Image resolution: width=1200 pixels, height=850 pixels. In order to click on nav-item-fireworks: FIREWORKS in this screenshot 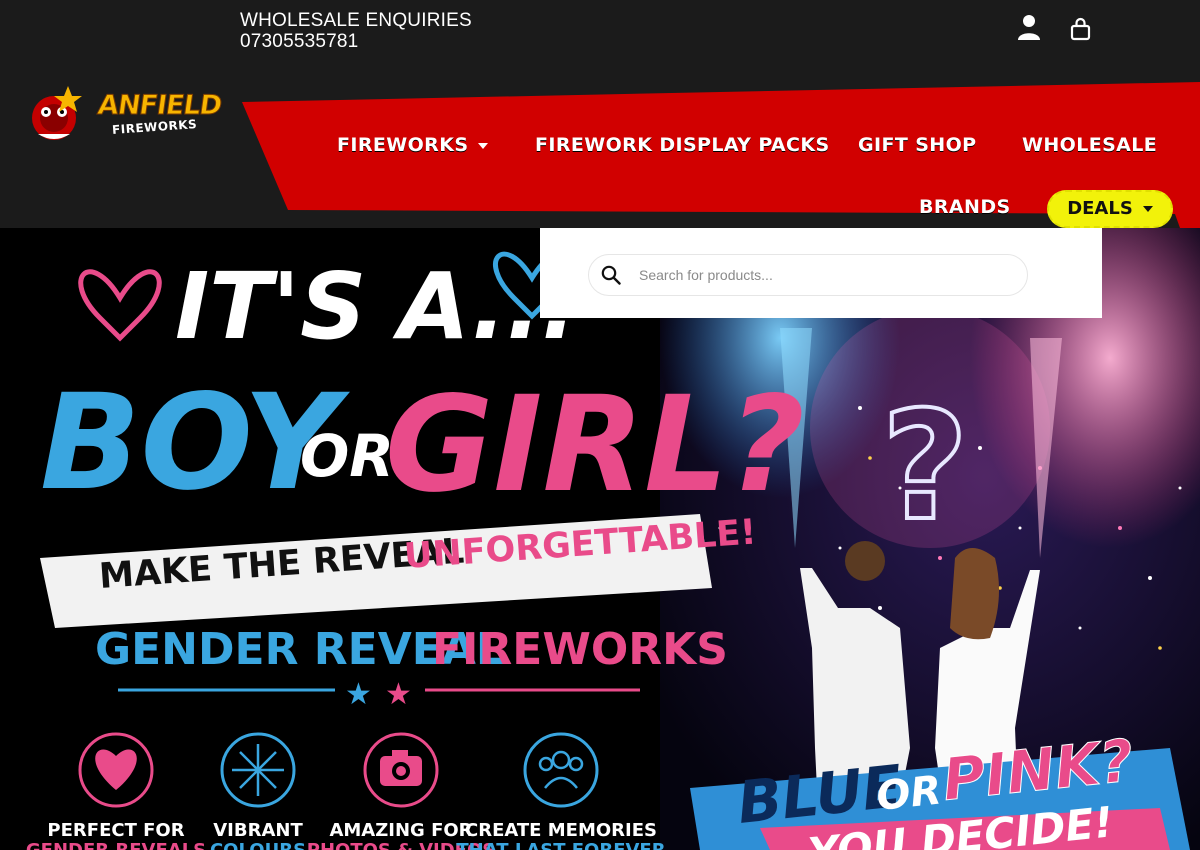, I will do `click(413, 145)`.